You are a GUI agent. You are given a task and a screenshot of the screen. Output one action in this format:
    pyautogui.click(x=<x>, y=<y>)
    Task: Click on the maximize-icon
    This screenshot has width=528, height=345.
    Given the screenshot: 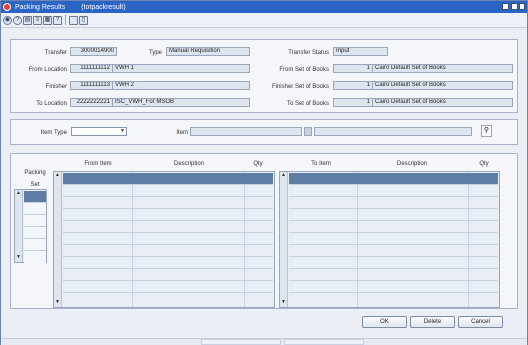 What is the action you would take?
    pyautogui.click(x=514, y=6)
    